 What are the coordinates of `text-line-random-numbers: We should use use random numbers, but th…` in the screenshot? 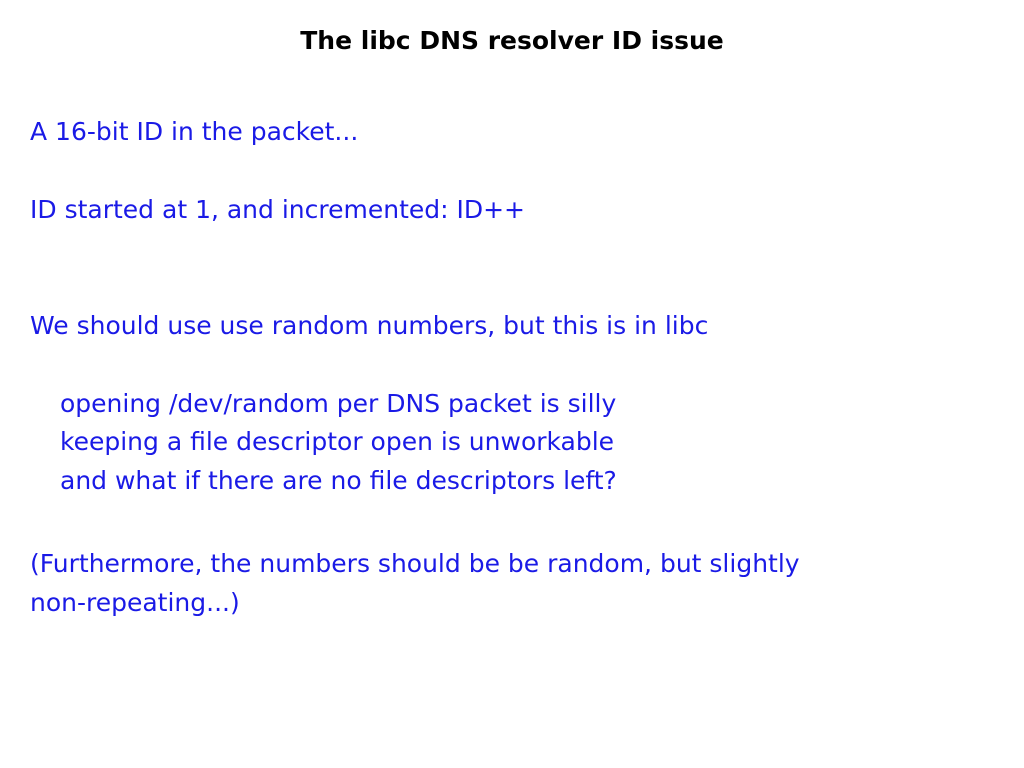 It's located at (369, 325).